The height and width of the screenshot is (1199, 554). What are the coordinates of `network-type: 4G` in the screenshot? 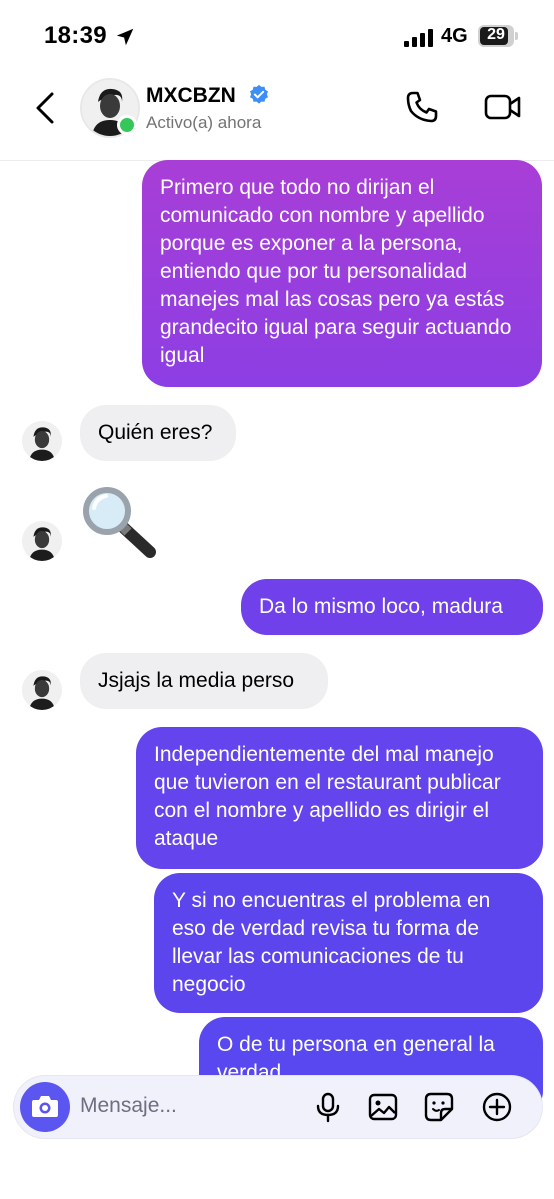 It's located at (454, 36).